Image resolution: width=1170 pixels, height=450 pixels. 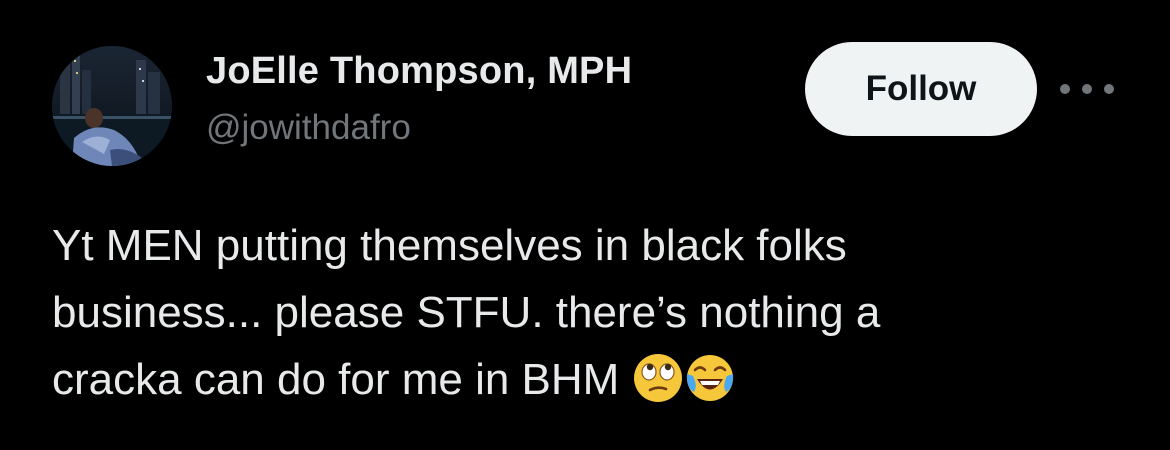 I want to click on tweet-line-text: cracka can do for me in BHM, so click(x=336, y=379).